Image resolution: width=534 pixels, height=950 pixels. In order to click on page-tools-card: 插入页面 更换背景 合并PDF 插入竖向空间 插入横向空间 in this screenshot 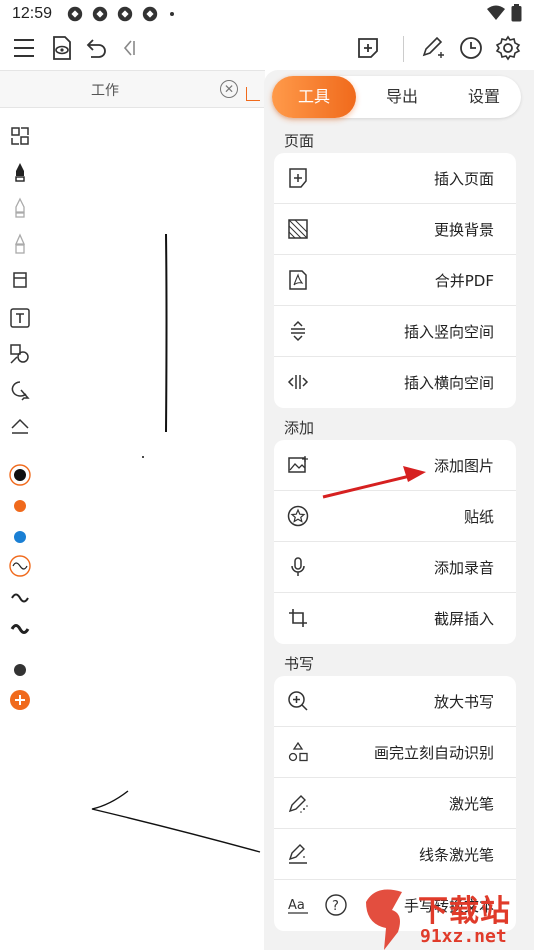, I will do `click(395, 280)`.